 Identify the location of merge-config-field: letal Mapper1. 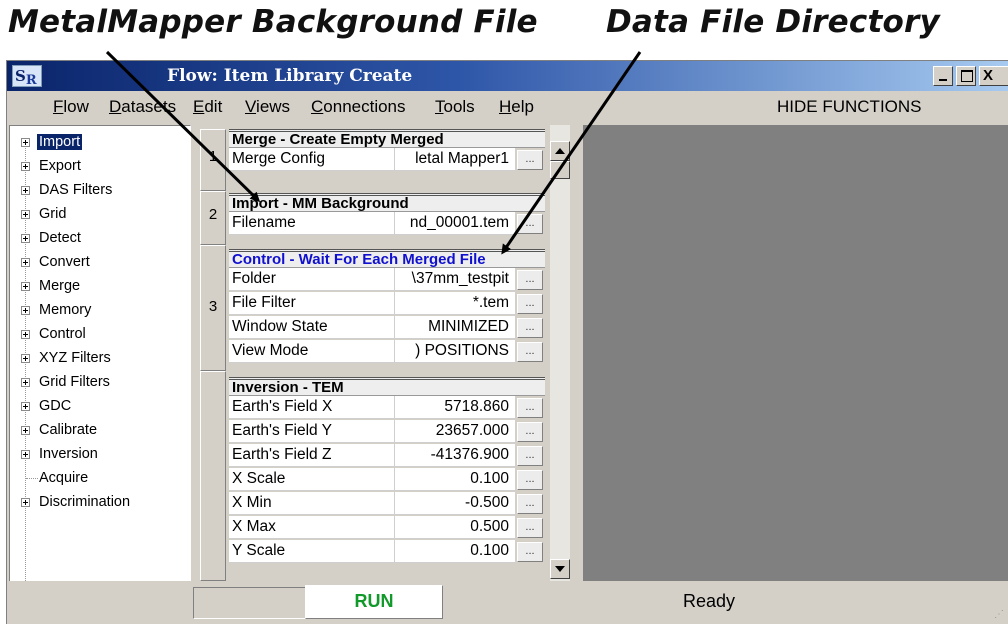
(455, 159).